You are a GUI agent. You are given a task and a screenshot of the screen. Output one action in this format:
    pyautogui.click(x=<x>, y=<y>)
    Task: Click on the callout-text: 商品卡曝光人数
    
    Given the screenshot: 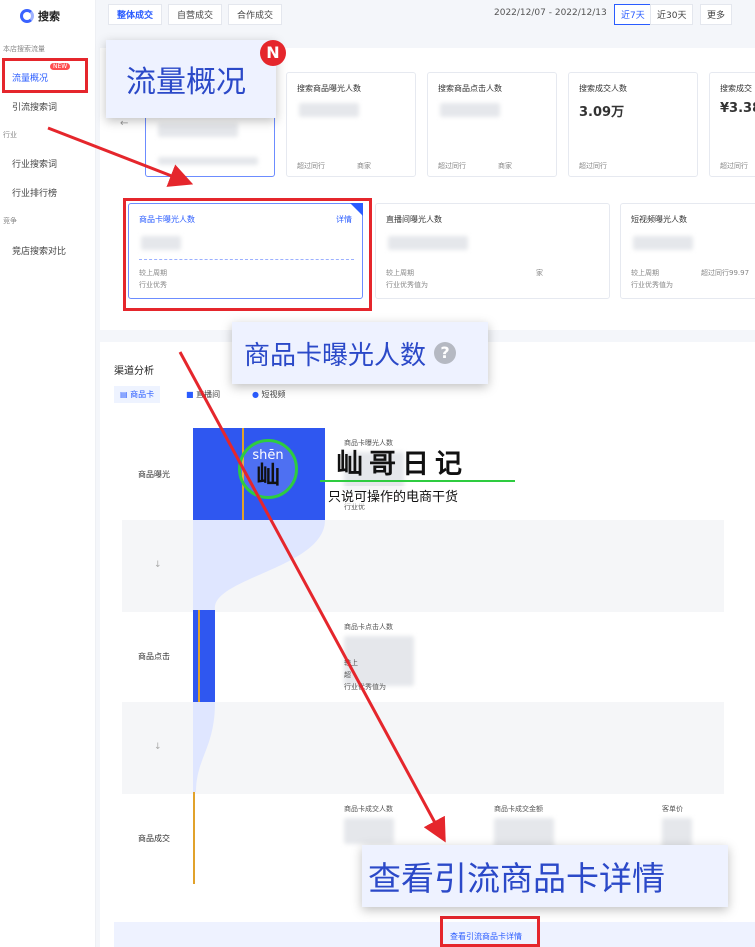 What is the action you would take?
    pyautogui.click(x=335, y=355)
    